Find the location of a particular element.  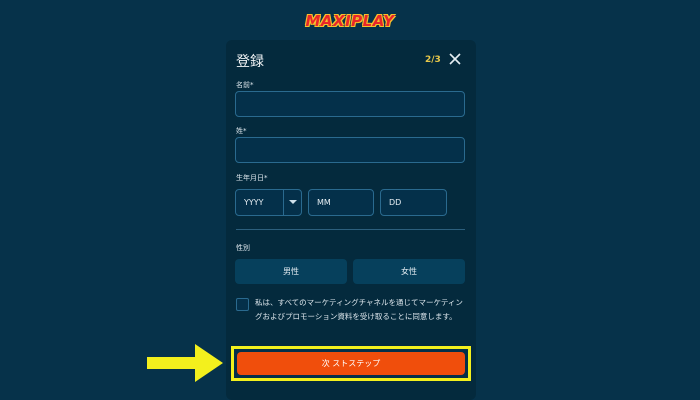

close-icon is located at coordinates (455, 59).